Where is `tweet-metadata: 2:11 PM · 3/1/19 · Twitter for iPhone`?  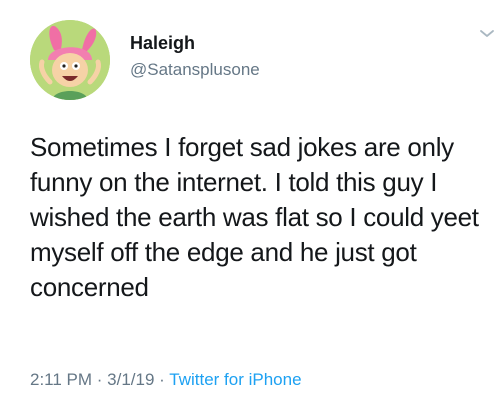 tweet-metadata: 2:11 PM · 3/1/19 · Twitter for iPhone is located at coordinates (166, 380).